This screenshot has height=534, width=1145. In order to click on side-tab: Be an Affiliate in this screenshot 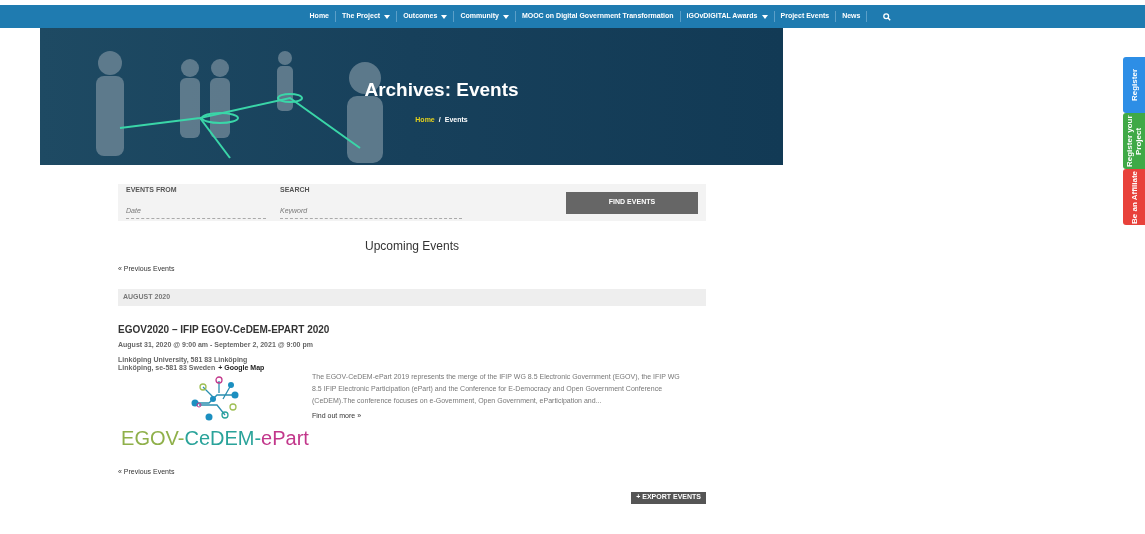, I will do `click(1134, 197)`.